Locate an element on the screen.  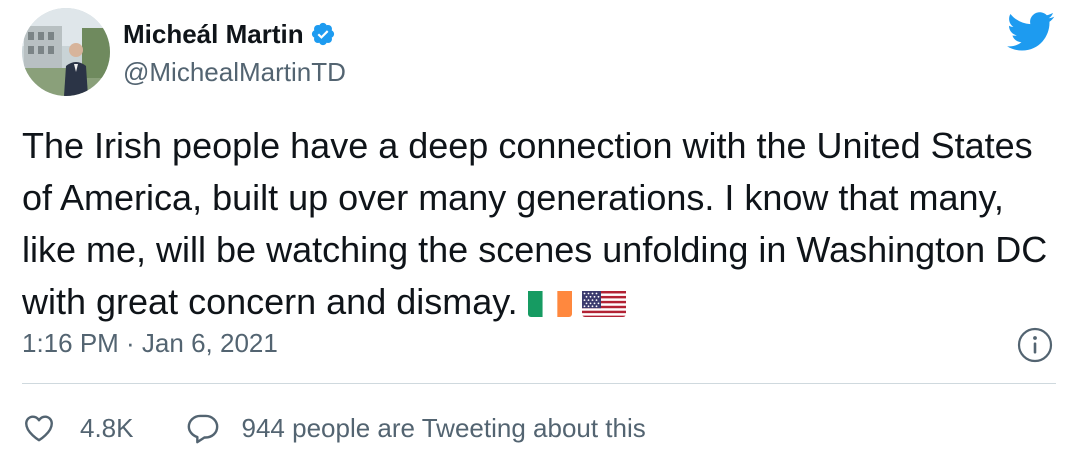
avatar is located at coordinates (66, 52).